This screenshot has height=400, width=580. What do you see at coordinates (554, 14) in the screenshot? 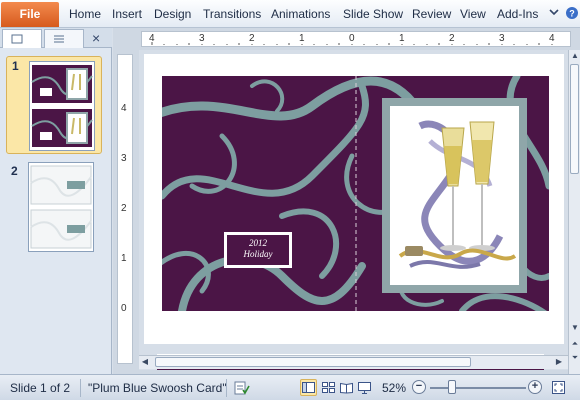
I see `ribbon-minimize-icon` at bounding box center [554, 14].